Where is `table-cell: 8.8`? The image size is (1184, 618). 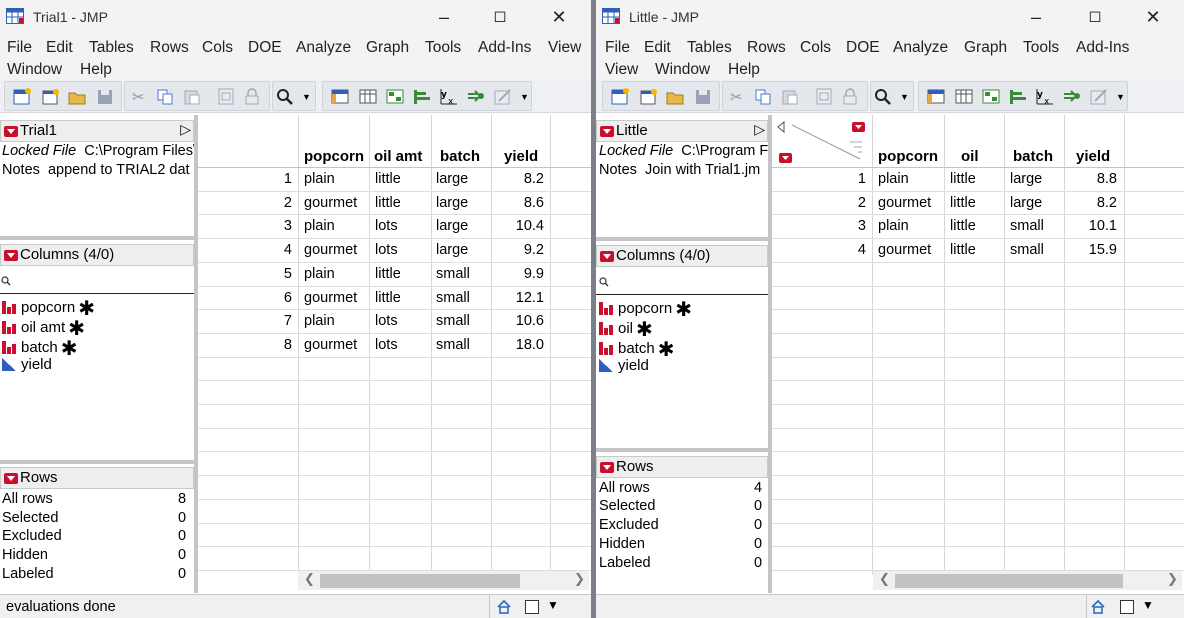
table-cell: 8.8 is located at coordinates (1091, 180).